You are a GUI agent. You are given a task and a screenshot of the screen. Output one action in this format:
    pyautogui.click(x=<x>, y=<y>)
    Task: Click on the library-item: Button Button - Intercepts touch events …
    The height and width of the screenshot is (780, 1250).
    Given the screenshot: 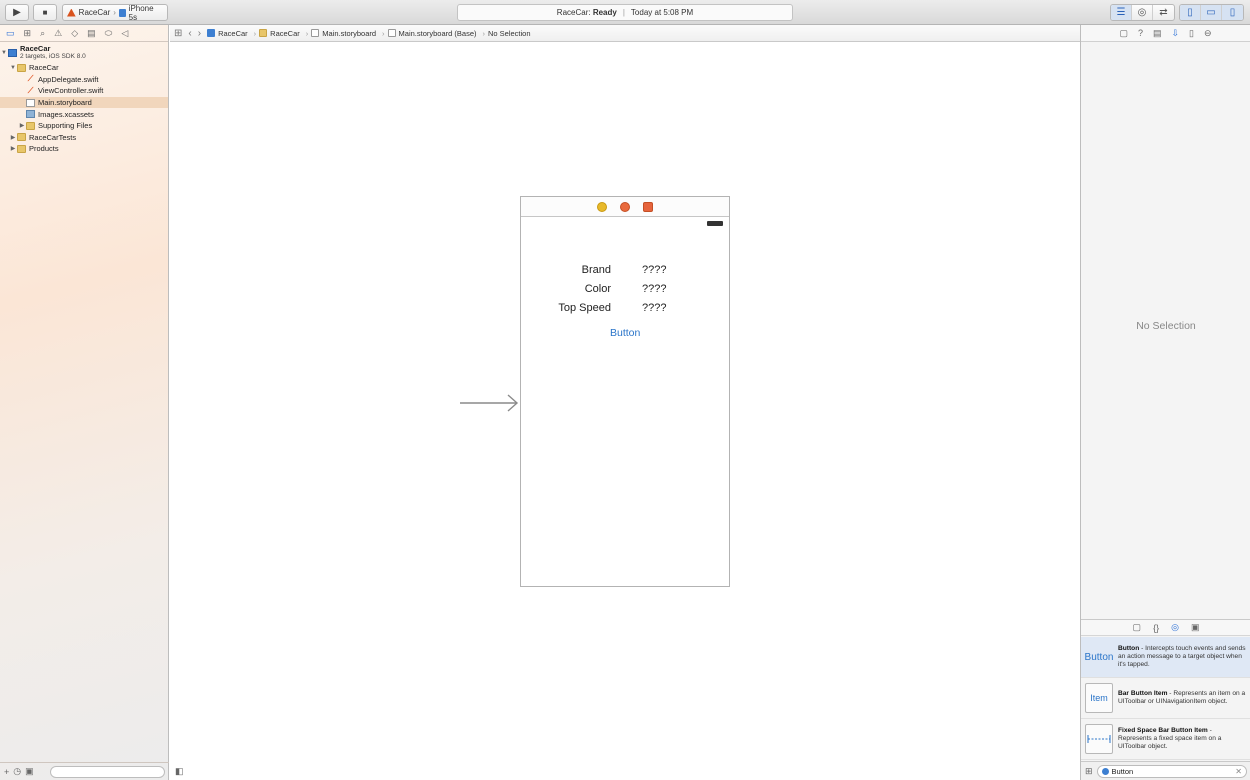 What is the action you would take?
    pyautogui.click(x=1165, y=657)
    